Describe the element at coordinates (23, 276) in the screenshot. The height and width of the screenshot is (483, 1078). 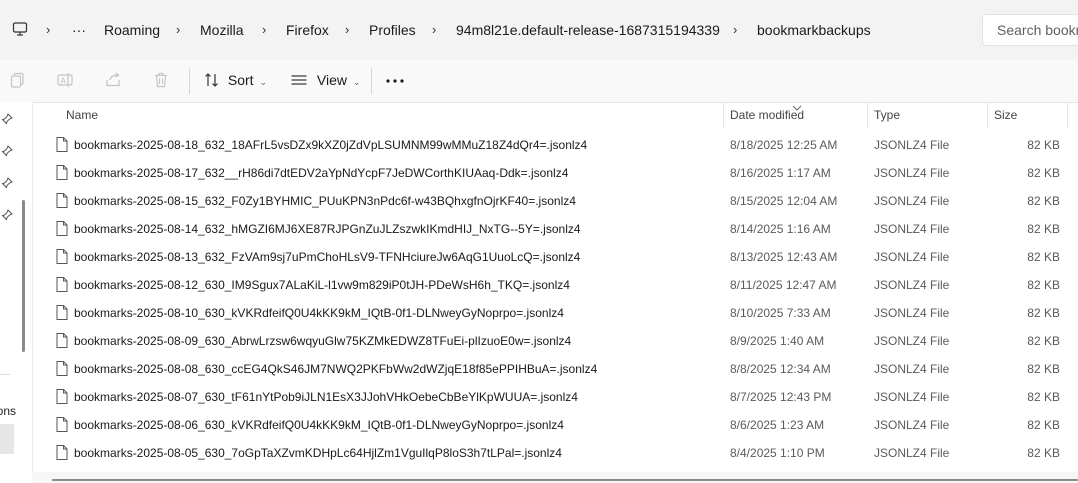
I see `nav-scrollbar` at that location.